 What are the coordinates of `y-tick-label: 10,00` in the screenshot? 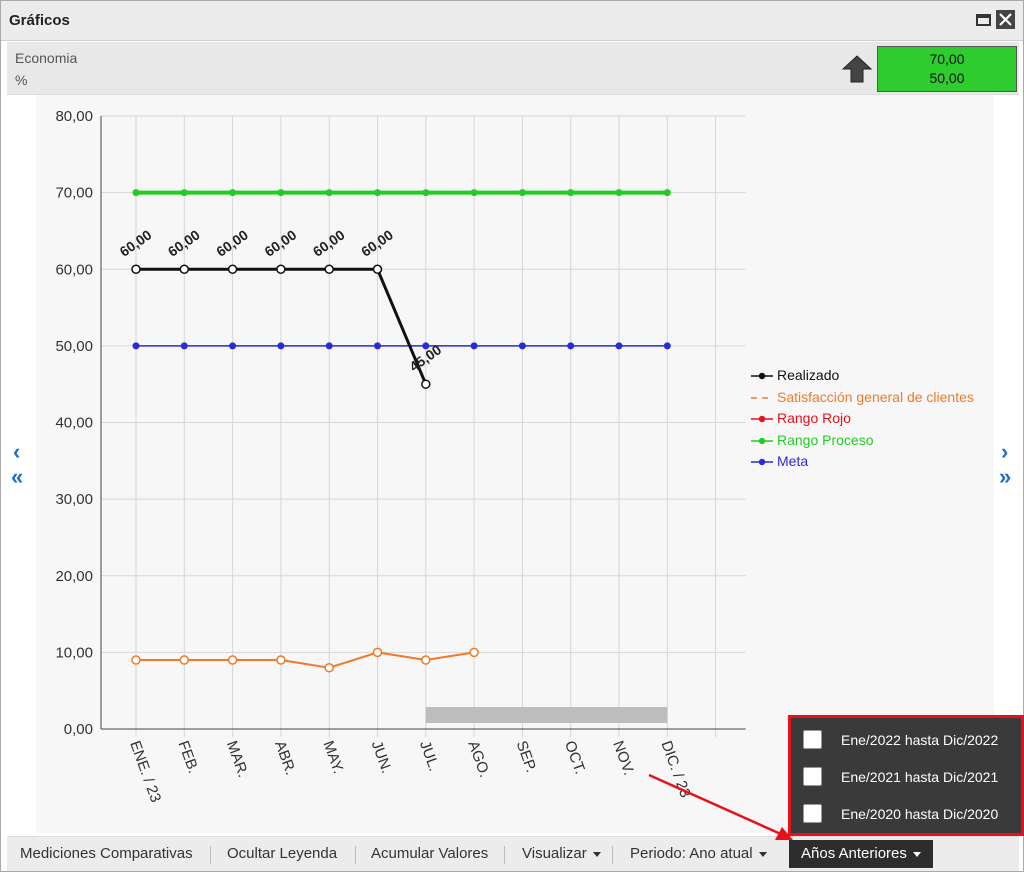 It's located at (74, 652).